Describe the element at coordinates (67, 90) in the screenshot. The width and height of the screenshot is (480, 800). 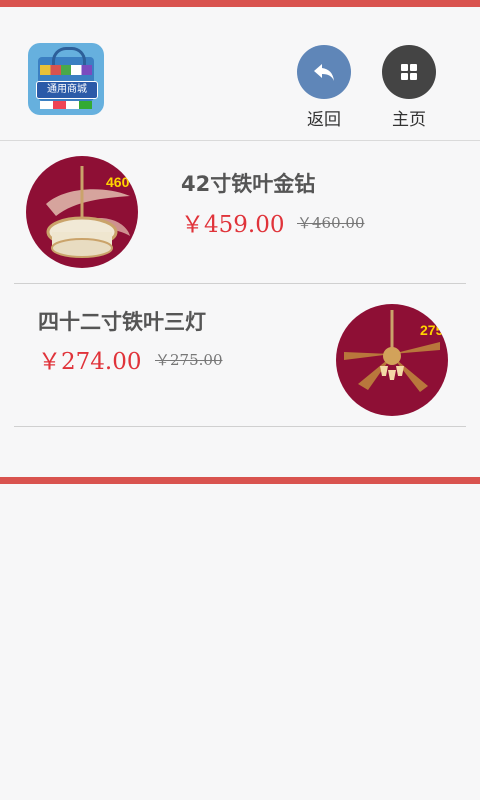
I see `logo-text: 通用商城` at that location.